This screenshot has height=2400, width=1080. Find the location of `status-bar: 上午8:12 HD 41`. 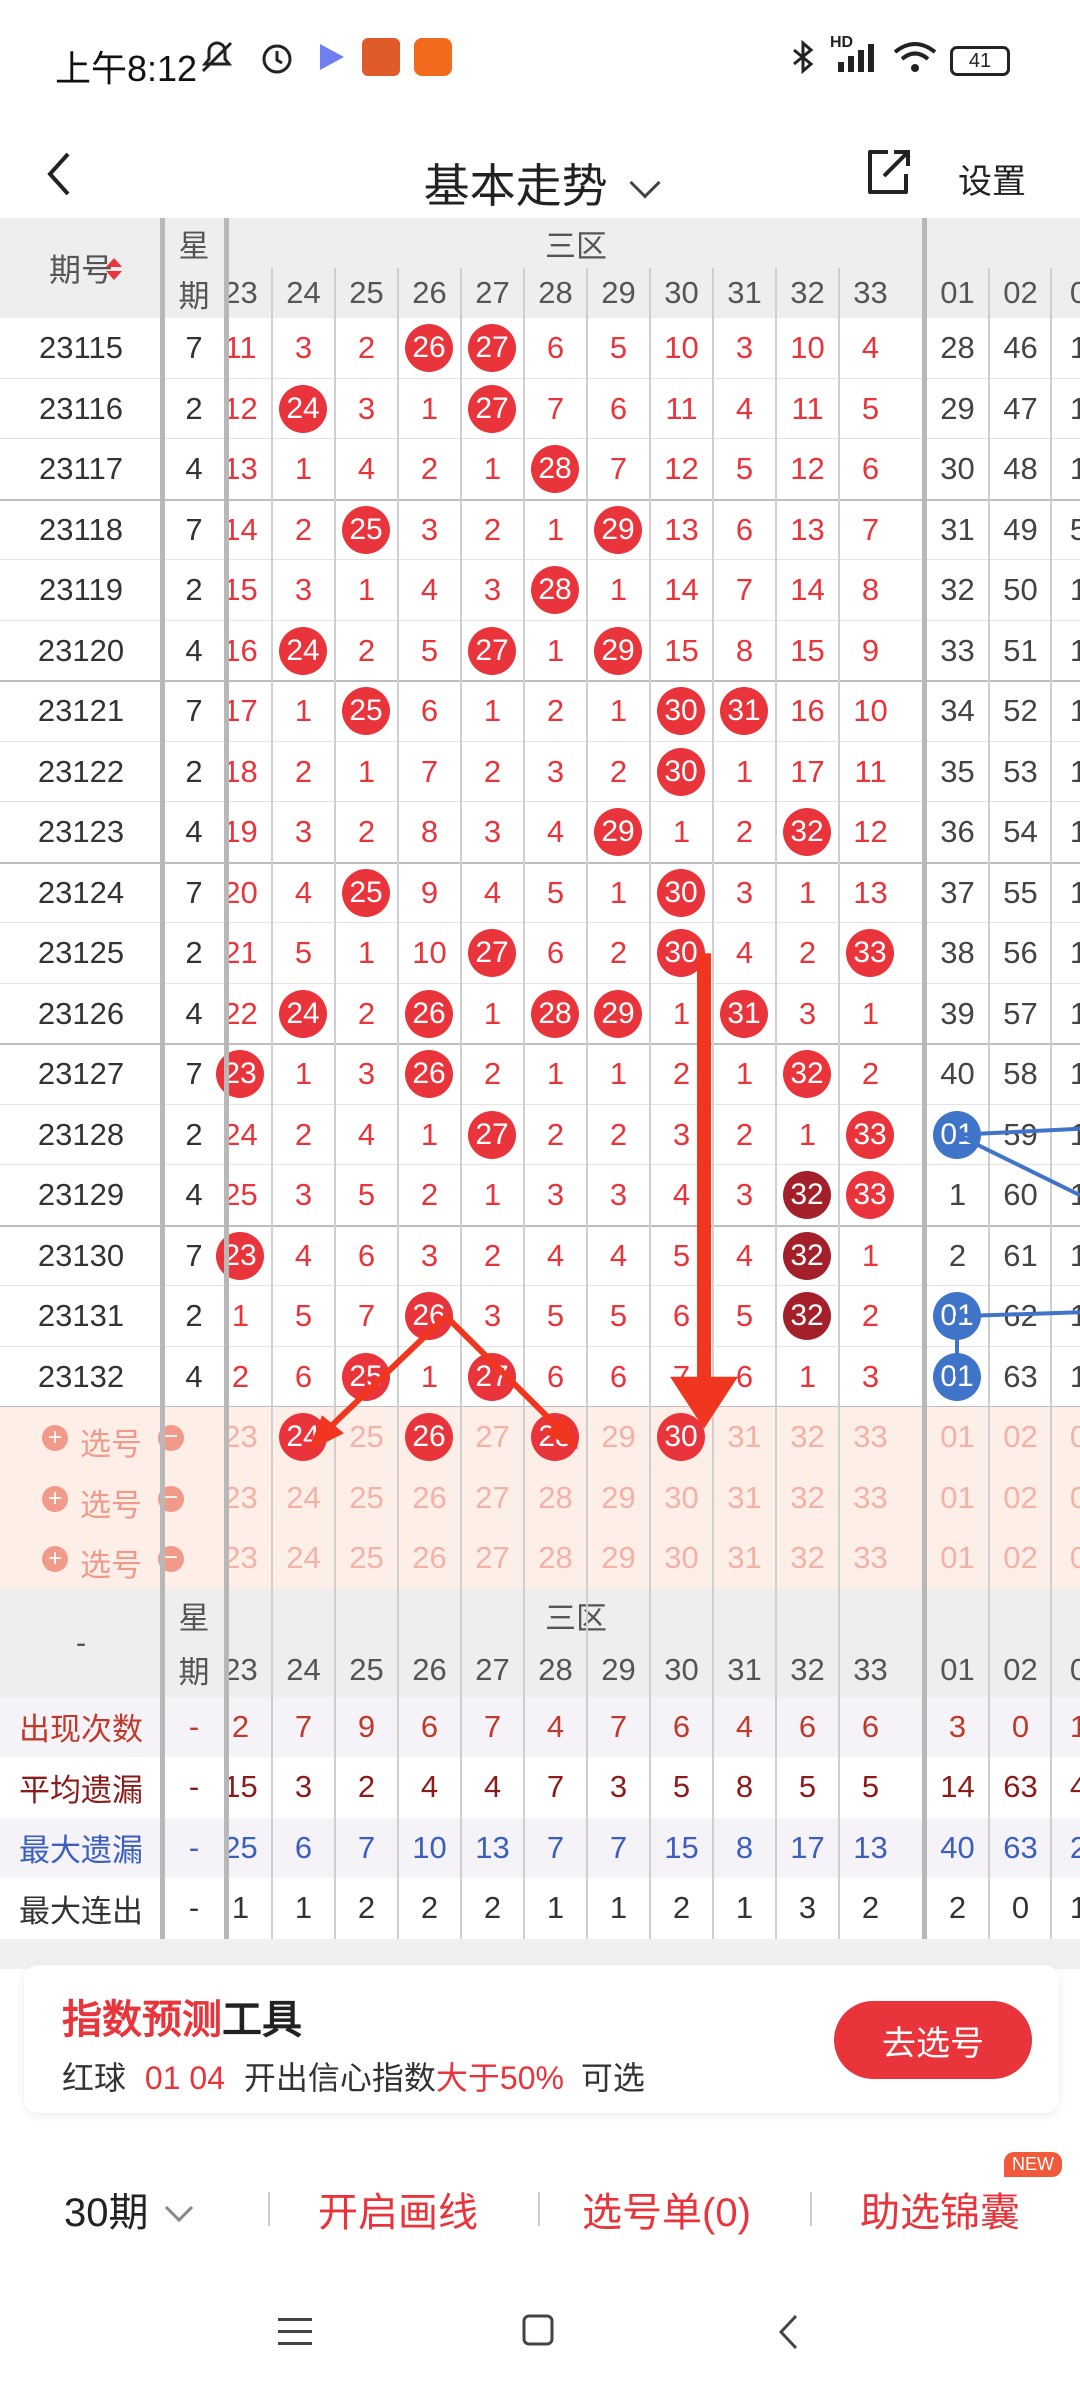

status-bar: 上午8:12 HD 41 is located at coordinates (540, 63).